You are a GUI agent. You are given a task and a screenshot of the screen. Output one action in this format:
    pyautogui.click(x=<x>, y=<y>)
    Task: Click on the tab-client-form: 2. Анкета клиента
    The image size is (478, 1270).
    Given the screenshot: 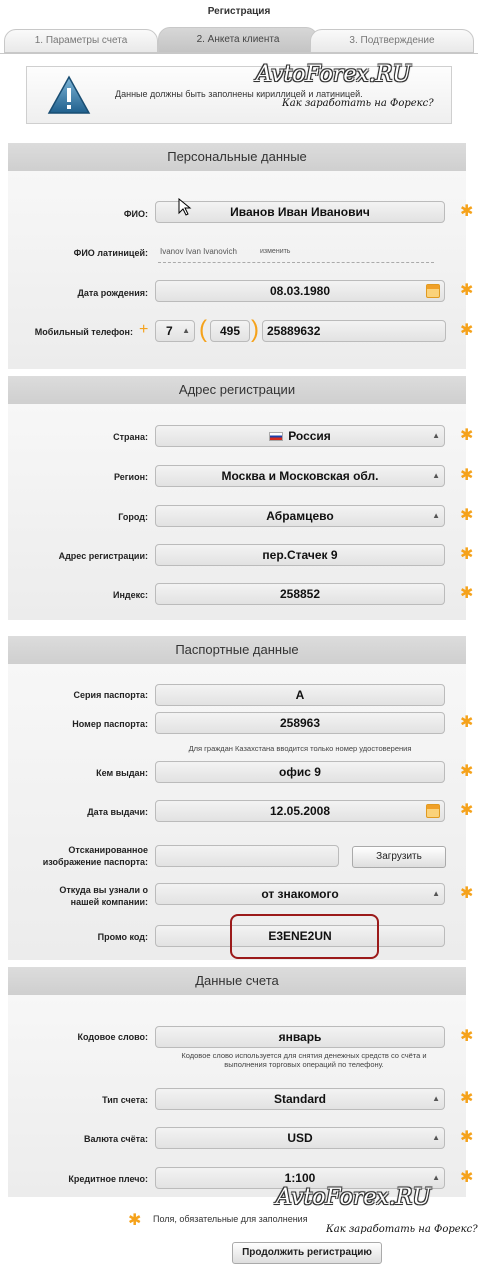 What is the action you would take?
    pyautogui.click(x=238, y=40)
    